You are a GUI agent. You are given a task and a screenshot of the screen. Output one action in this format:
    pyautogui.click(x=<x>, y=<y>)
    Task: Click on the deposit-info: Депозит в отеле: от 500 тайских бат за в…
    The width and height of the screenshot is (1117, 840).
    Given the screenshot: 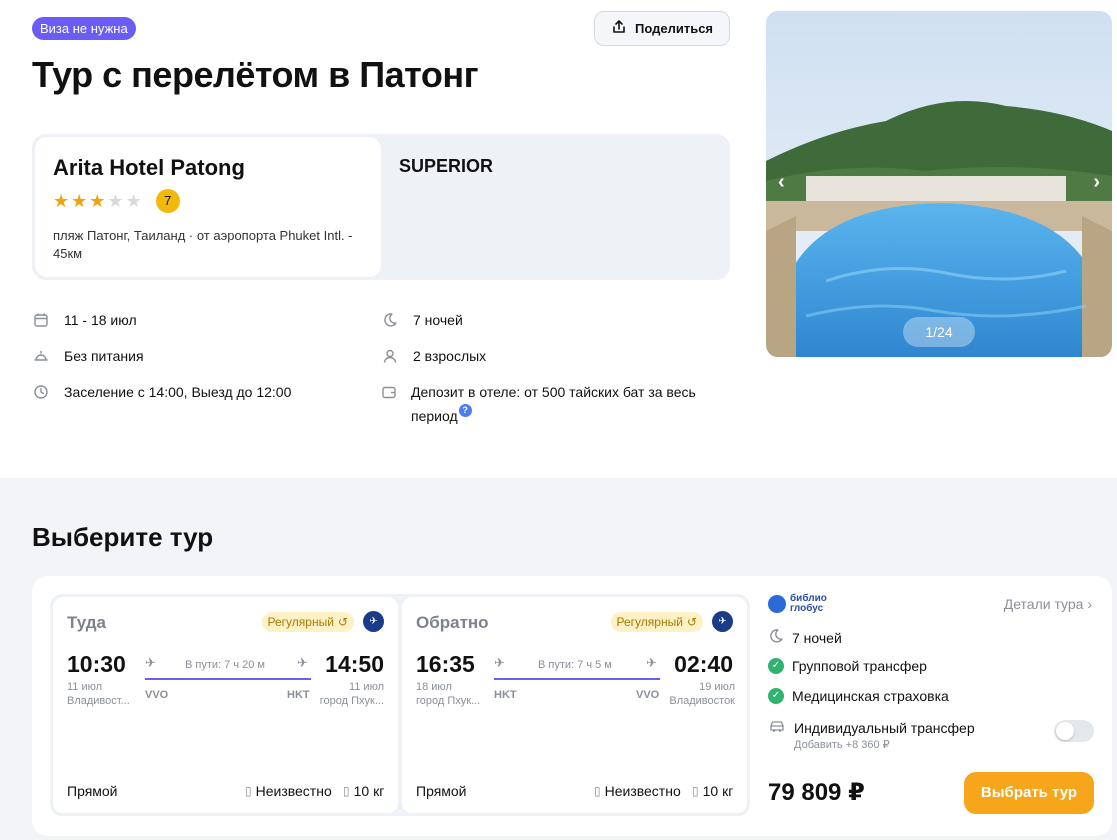 What is the action you would take?
    pyautogui.click(x=546, y=404)
    